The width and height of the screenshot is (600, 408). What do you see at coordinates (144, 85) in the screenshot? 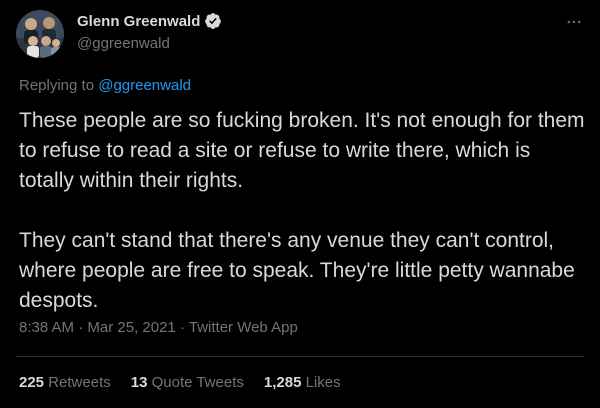
I see `replying-to-link: @ggreenwald` at bounding box center [144, 85].